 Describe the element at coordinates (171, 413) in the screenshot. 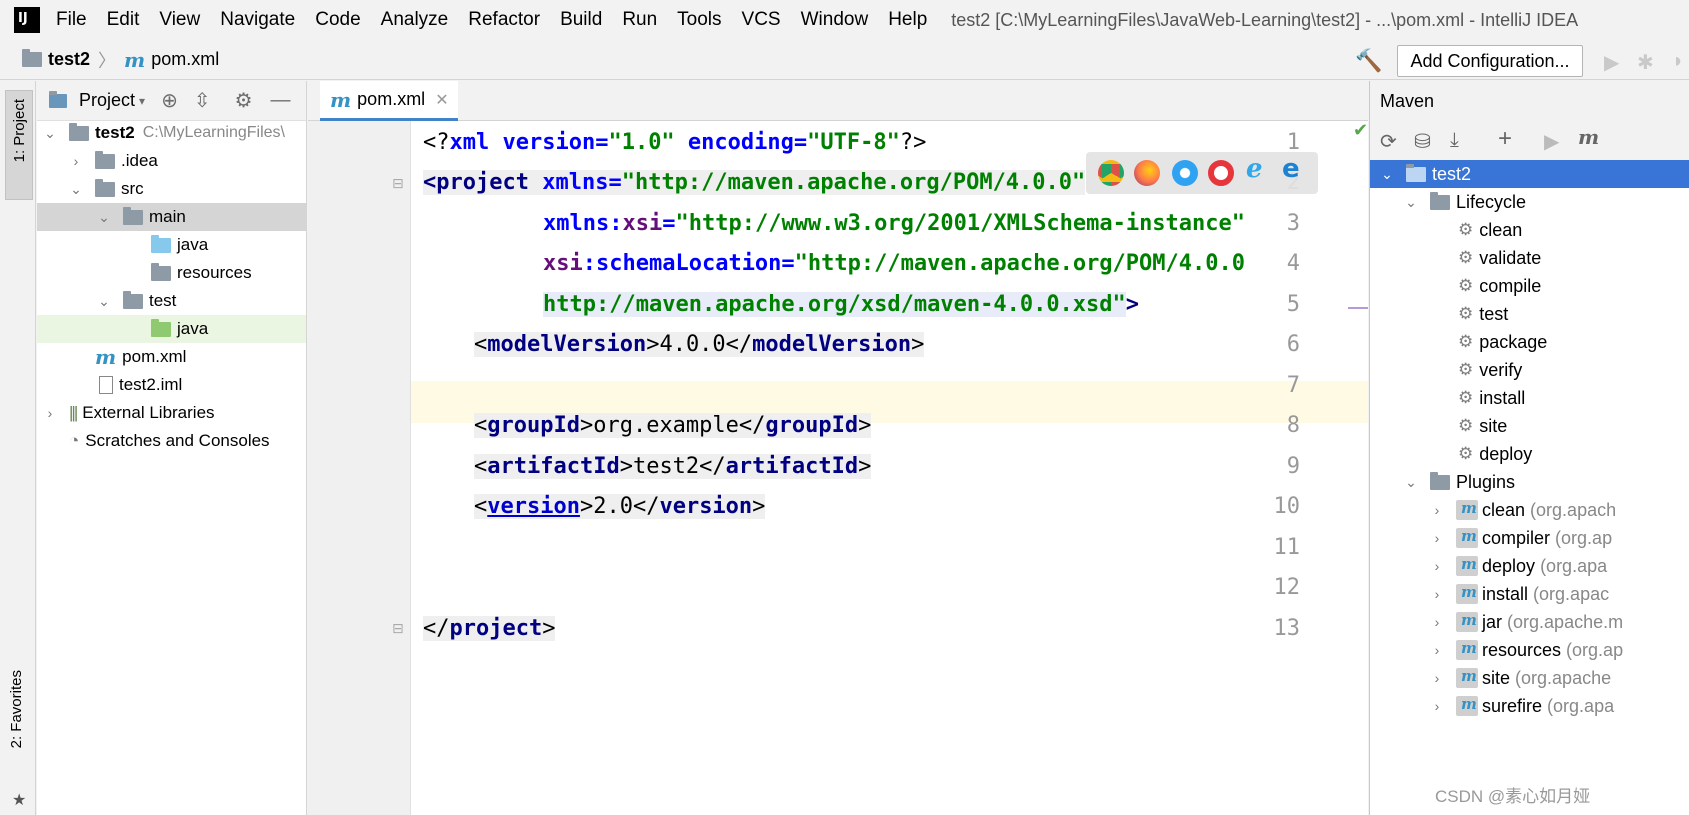

I see `tree-item-external-libraries: › ||| External Libraries` at that location.